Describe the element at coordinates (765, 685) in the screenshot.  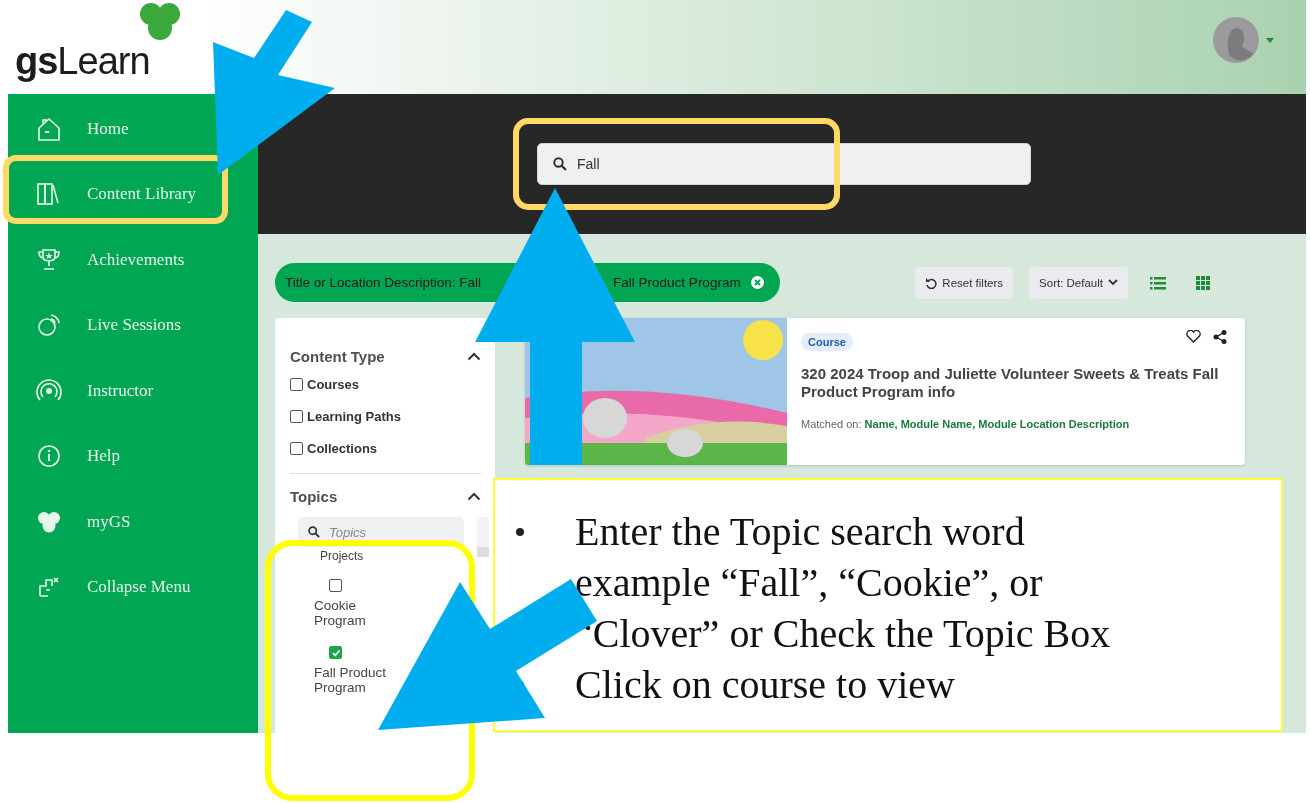
I see `instruction-text: Click on course to view` at that location.